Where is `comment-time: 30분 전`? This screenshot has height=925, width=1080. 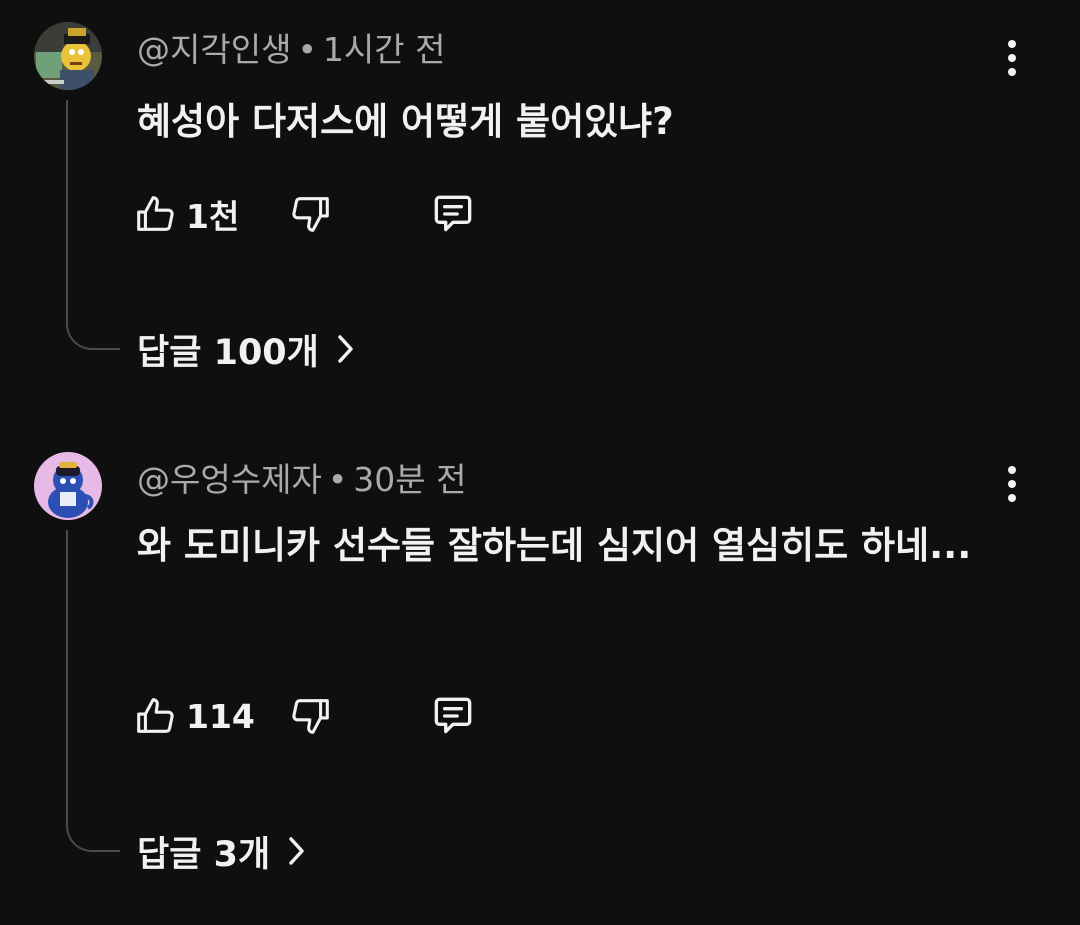
comment-time: 30분 전 is located at coordinates (410, 479).